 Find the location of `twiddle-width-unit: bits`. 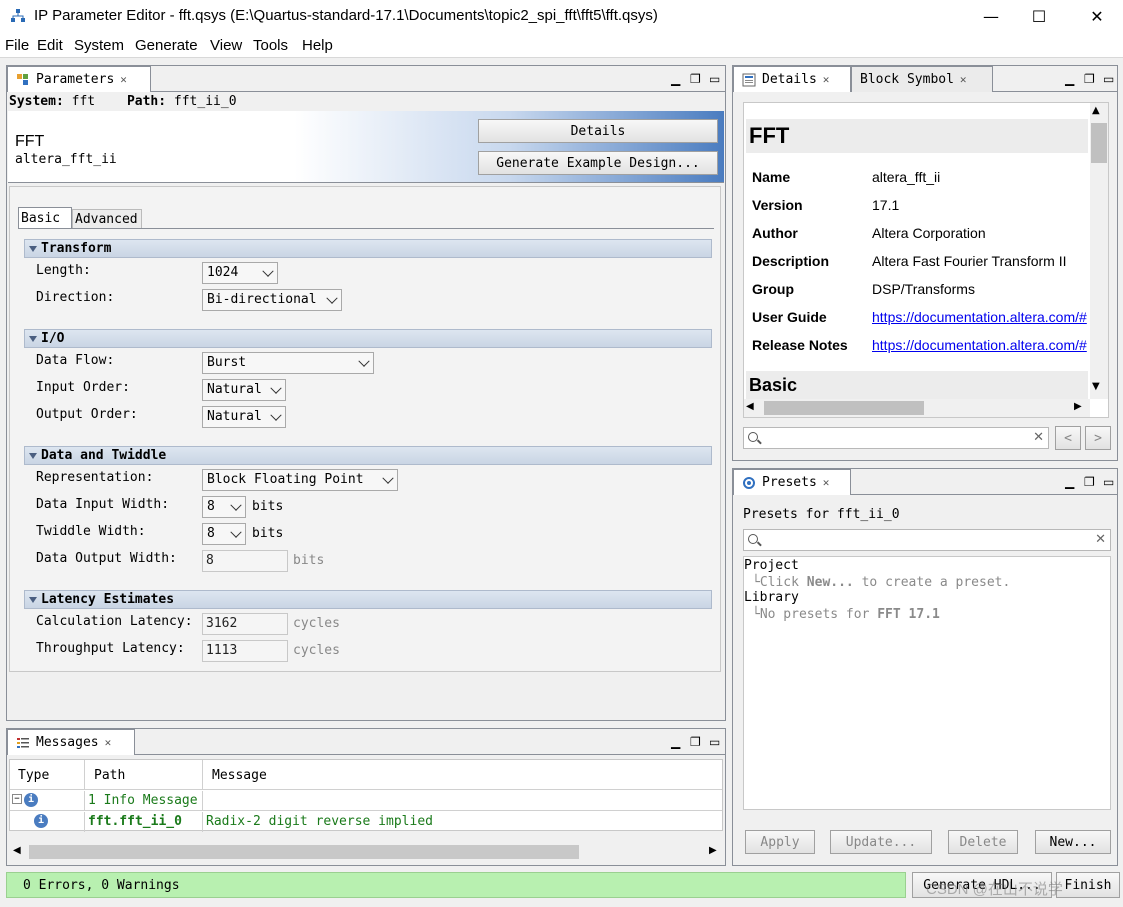

twiddle-width-unit: bits is located at coordinates (268, 533).